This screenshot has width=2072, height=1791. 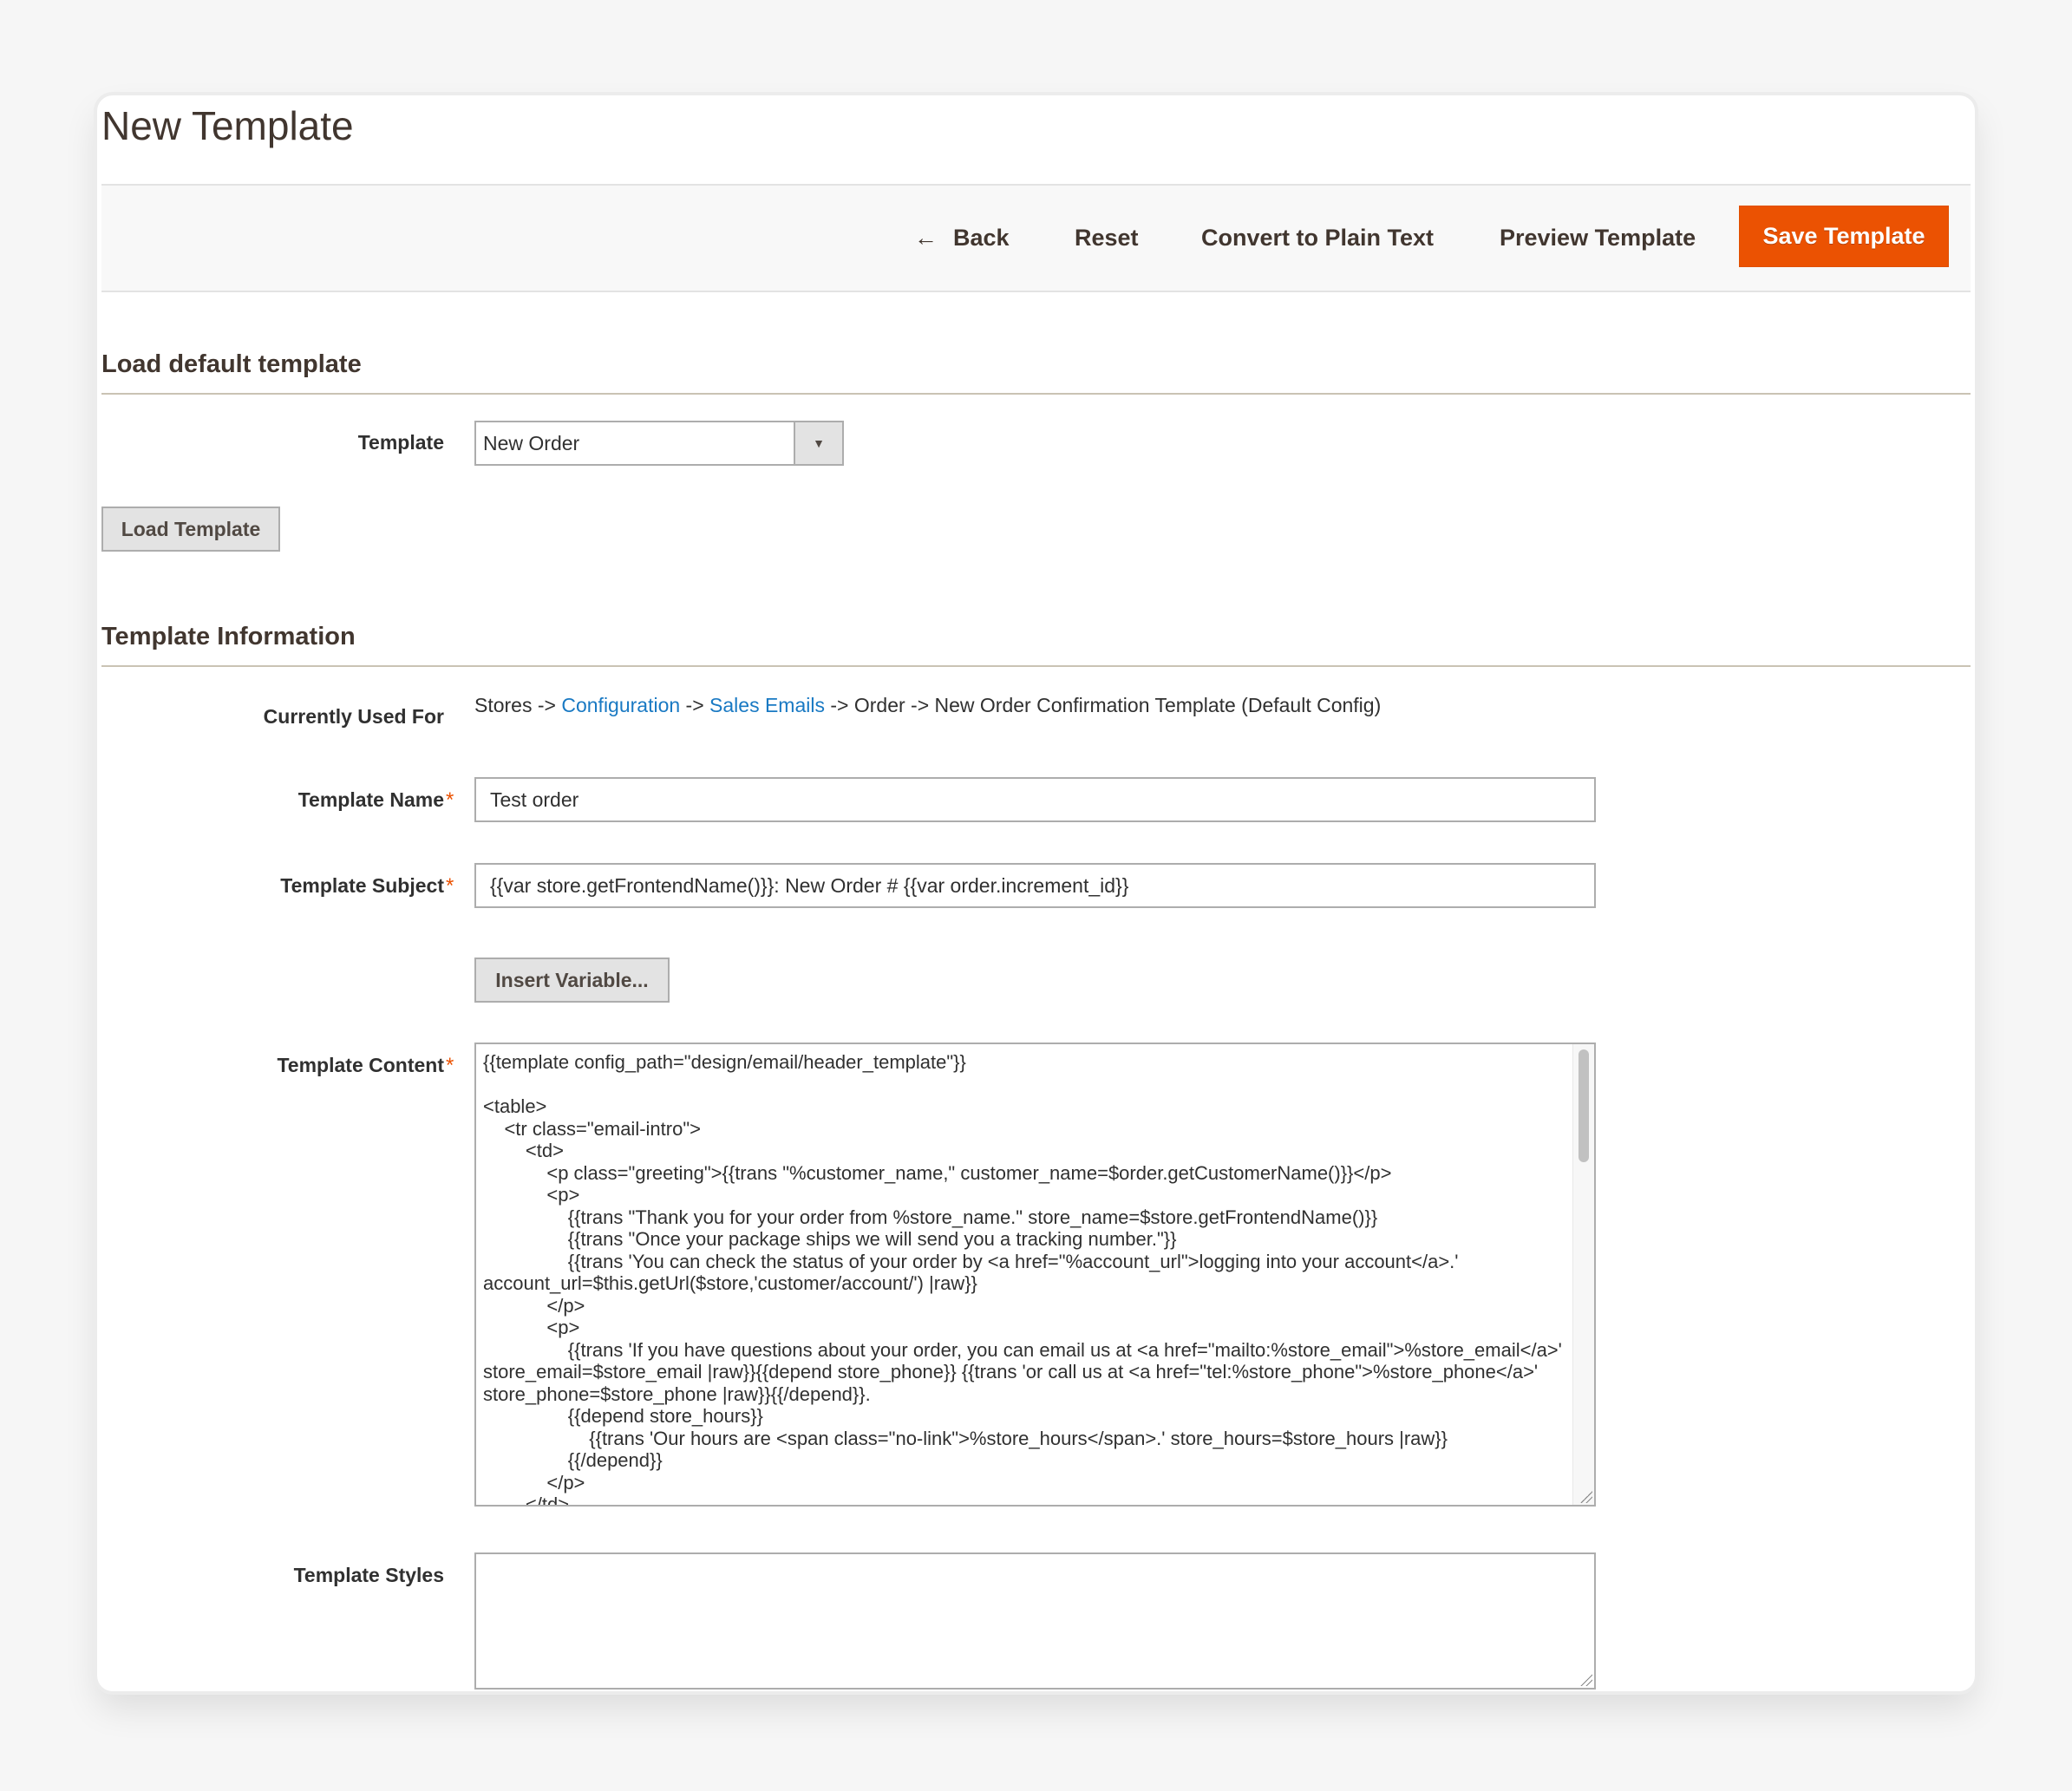 I want to click on textarea-scrollbar, so click(x=1583, y=1274).